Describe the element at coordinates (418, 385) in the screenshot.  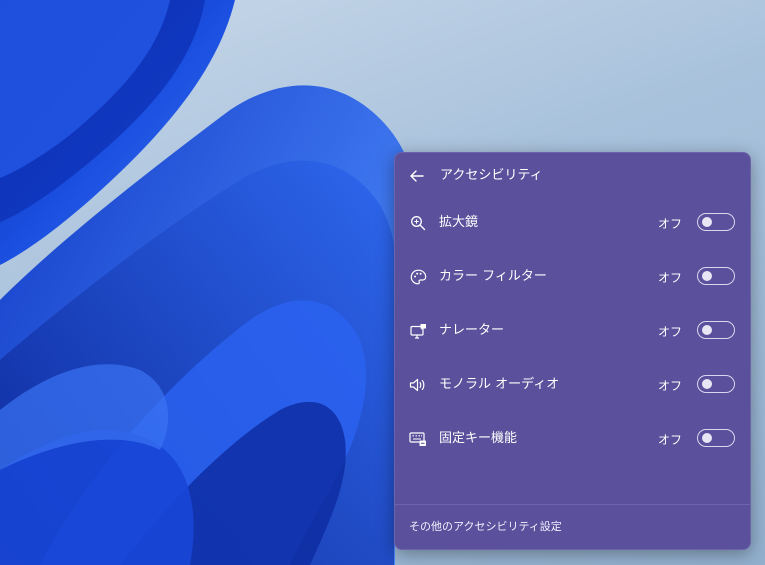
I see `mono-audio-icon` at that location.